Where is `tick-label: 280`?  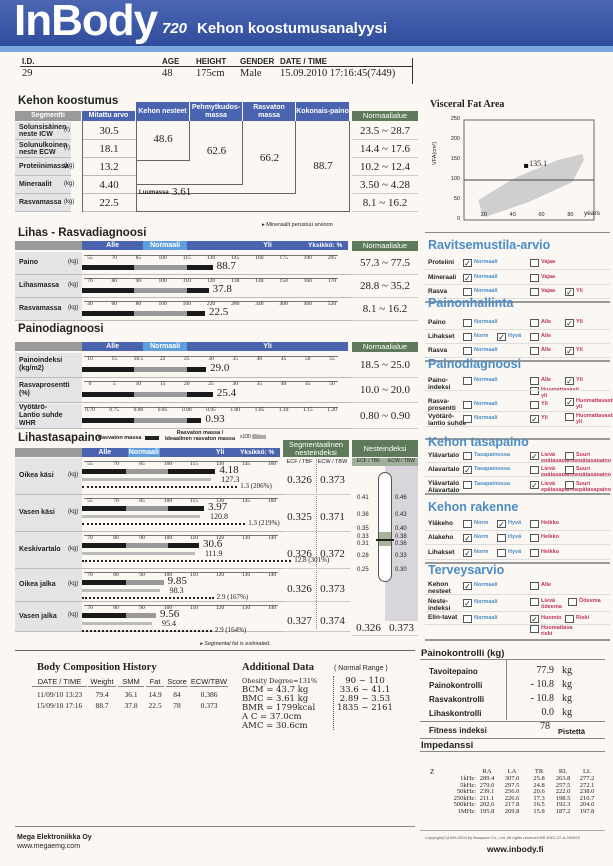
tick-label: 280 is located at coordinates (235, 304).